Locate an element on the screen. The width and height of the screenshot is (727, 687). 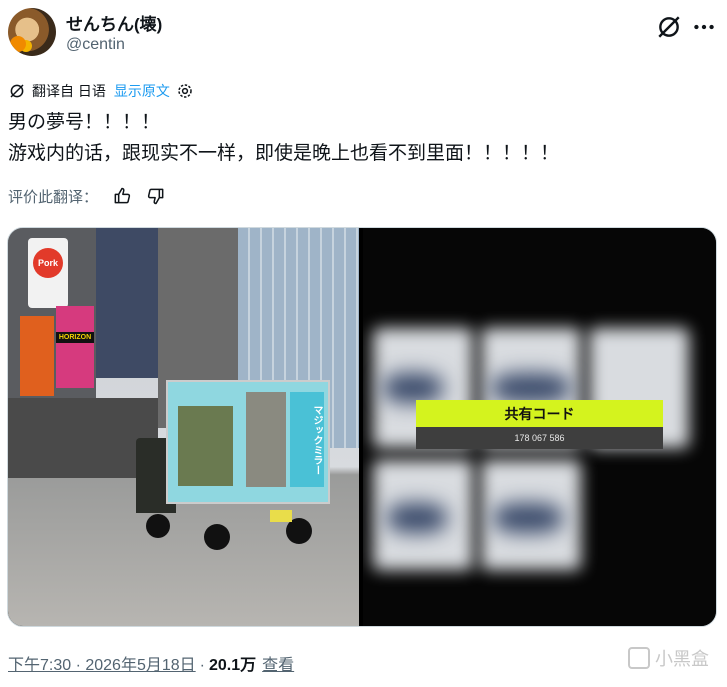
avatar is located at coordinates (32, 32).